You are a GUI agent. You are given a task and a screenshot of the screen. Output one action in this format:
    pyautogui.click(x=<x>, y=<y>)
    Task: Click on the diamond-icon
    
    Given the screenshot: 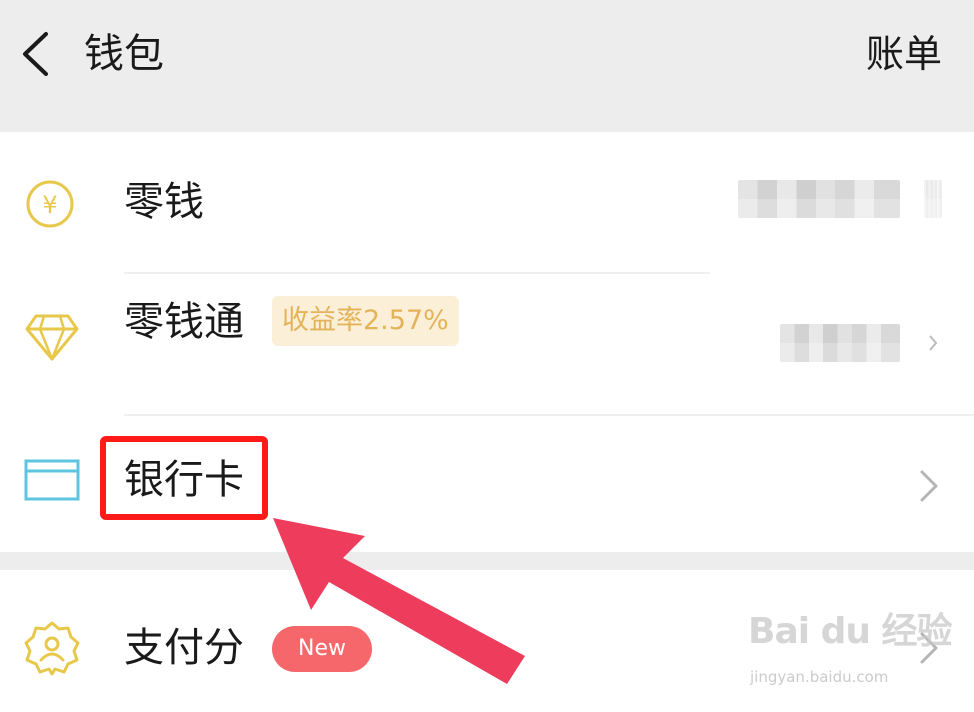 What is the action you would take?
    pyautogui.click(x=52, y=337)
    